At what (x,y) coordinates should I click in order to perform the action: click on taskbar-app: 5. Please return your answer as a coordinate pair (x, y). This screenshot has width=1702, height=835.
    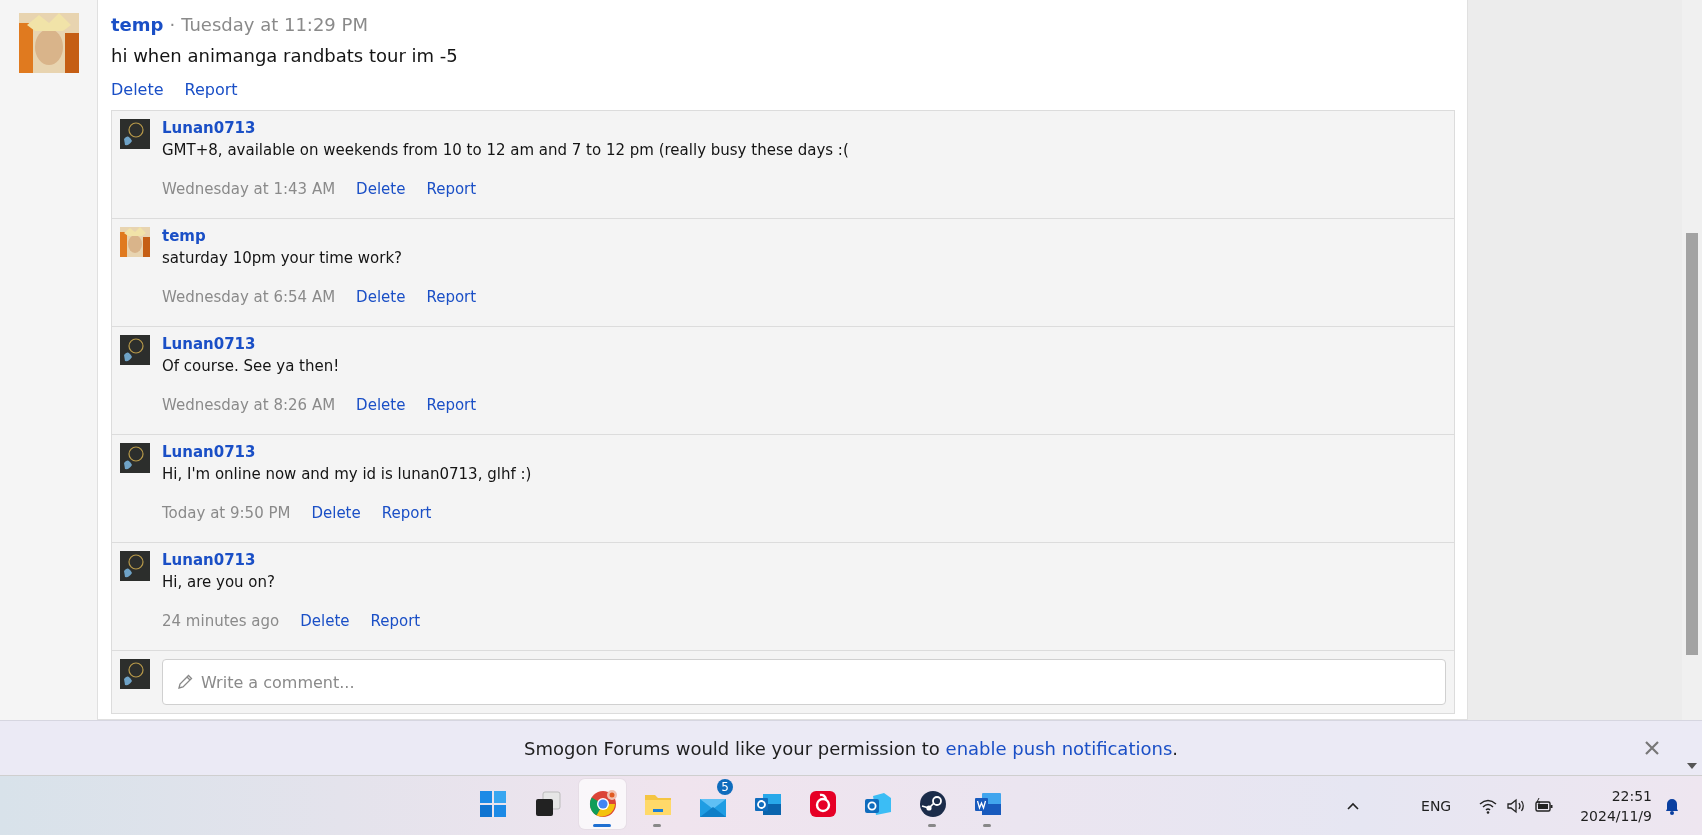
    Looking at the image, I should click on (712, 804).